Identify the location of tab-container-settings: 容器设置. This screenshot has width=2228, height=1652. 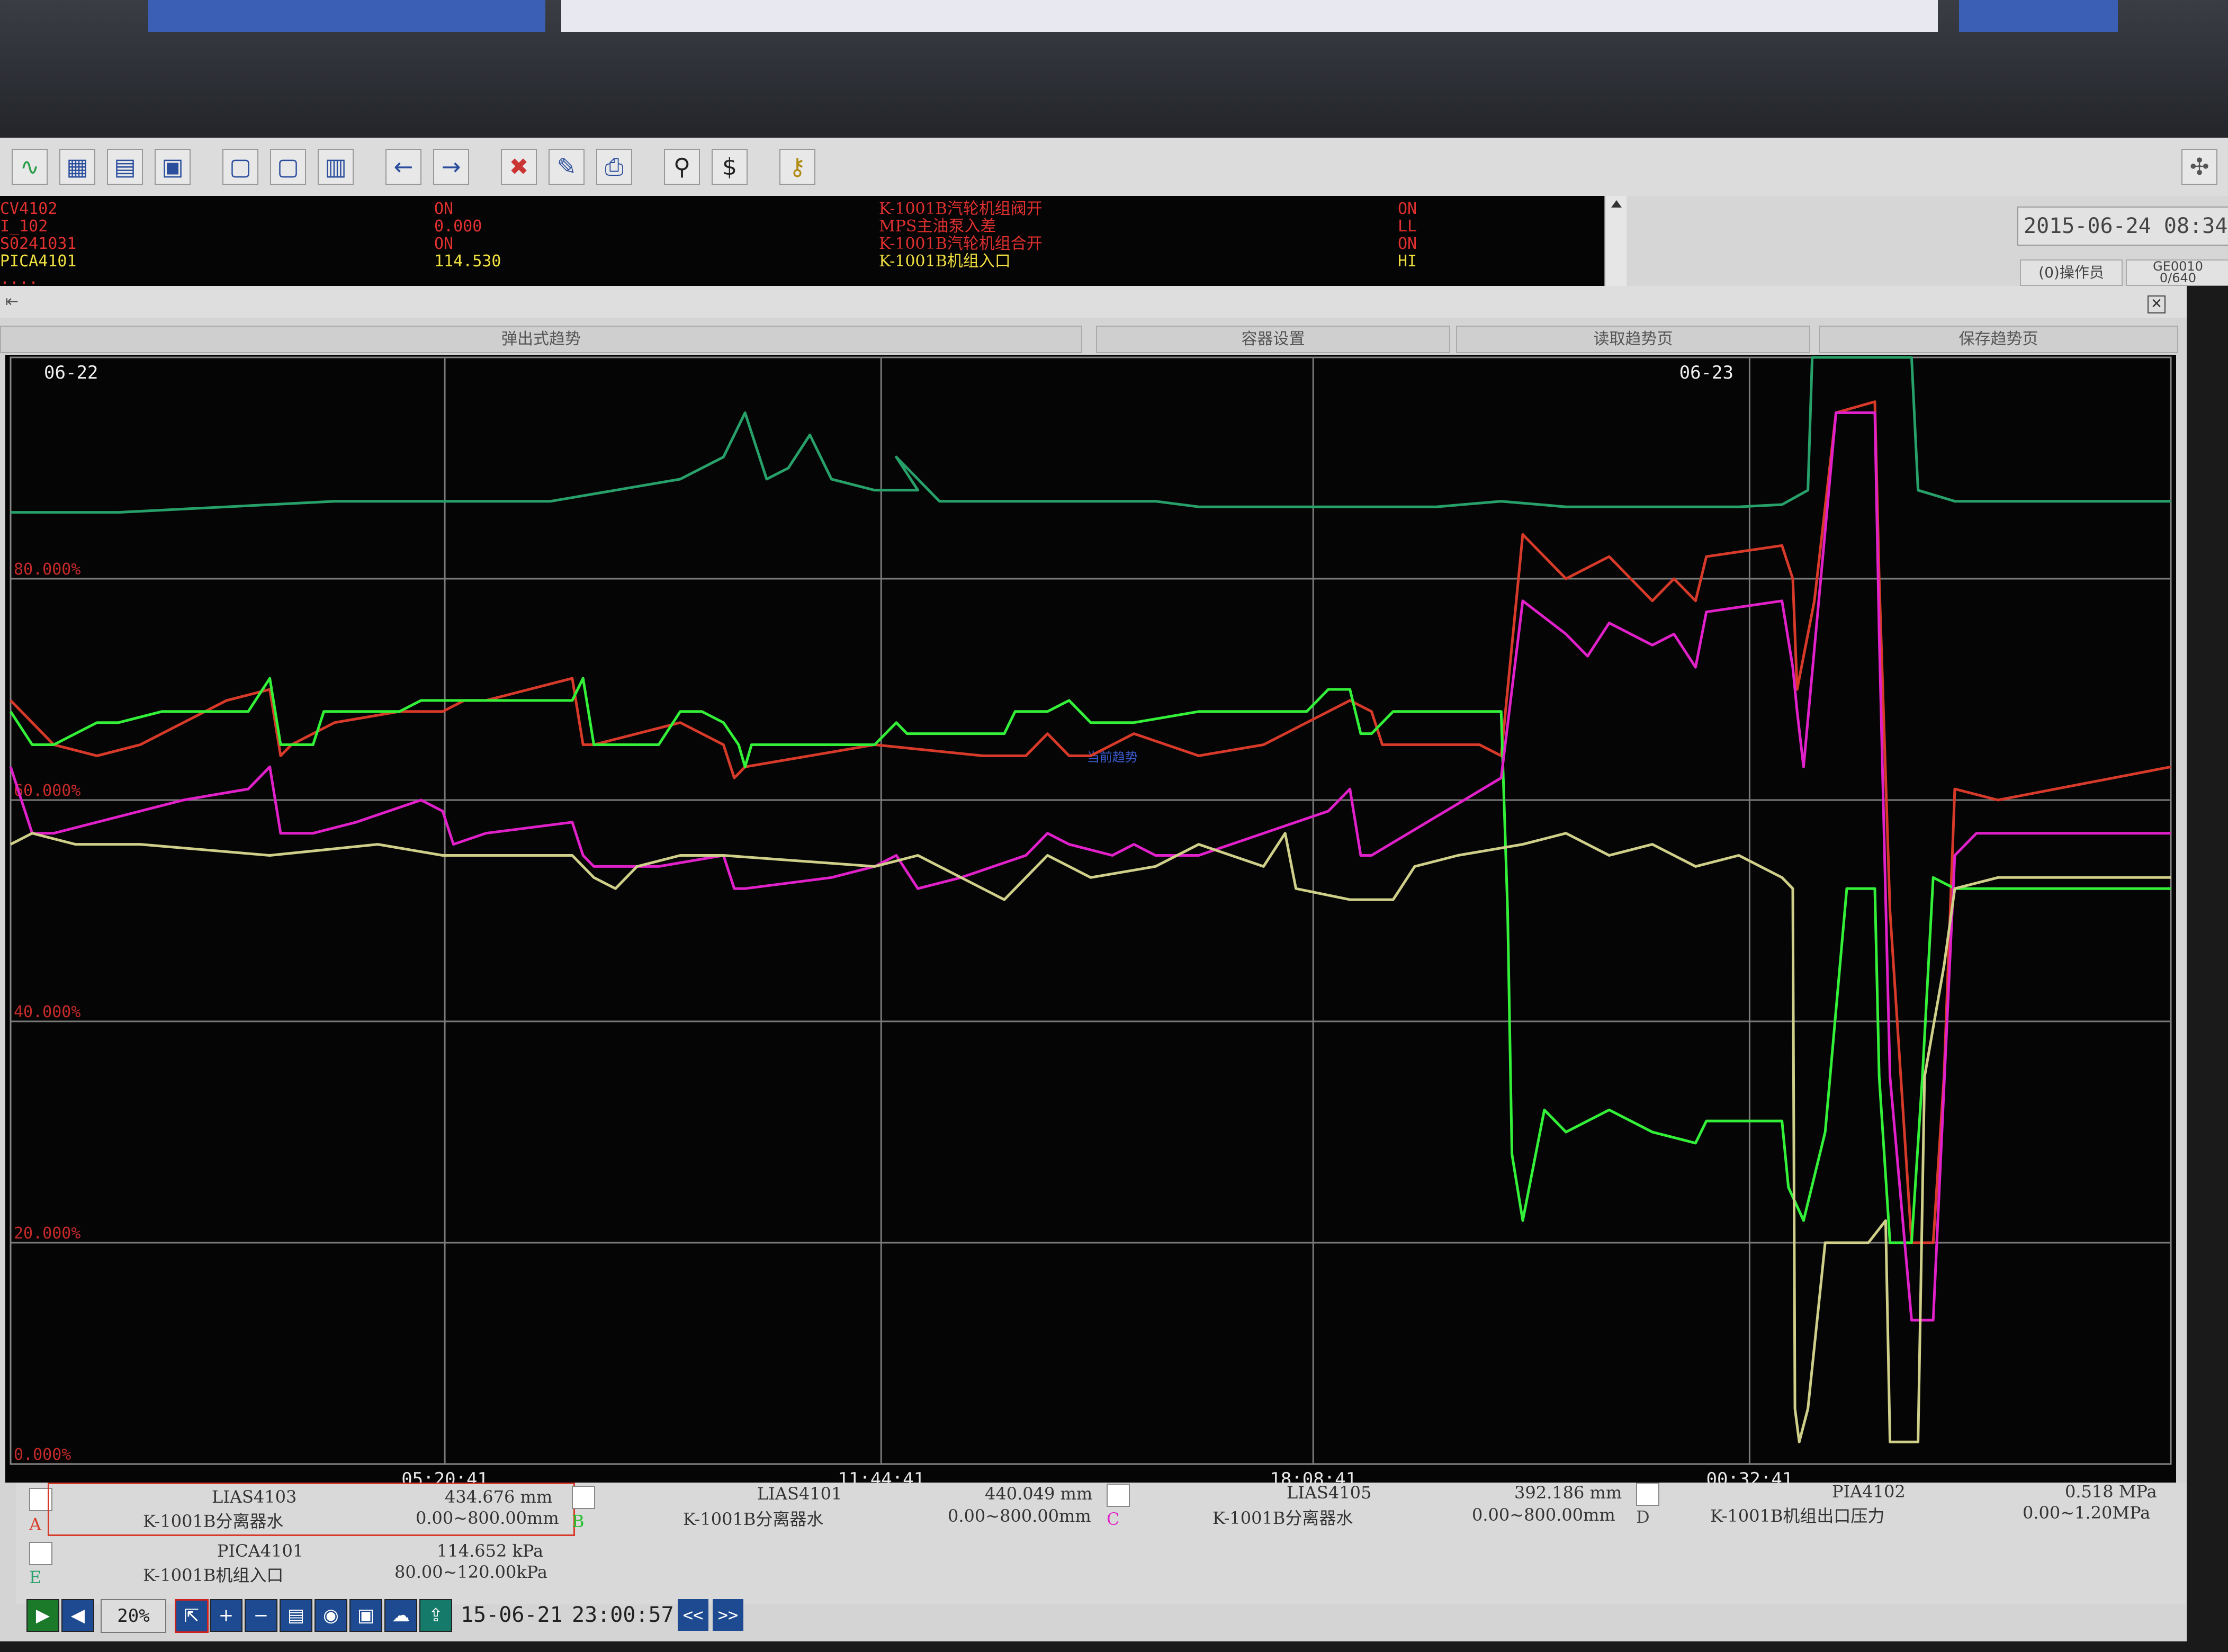
(1273, 339).